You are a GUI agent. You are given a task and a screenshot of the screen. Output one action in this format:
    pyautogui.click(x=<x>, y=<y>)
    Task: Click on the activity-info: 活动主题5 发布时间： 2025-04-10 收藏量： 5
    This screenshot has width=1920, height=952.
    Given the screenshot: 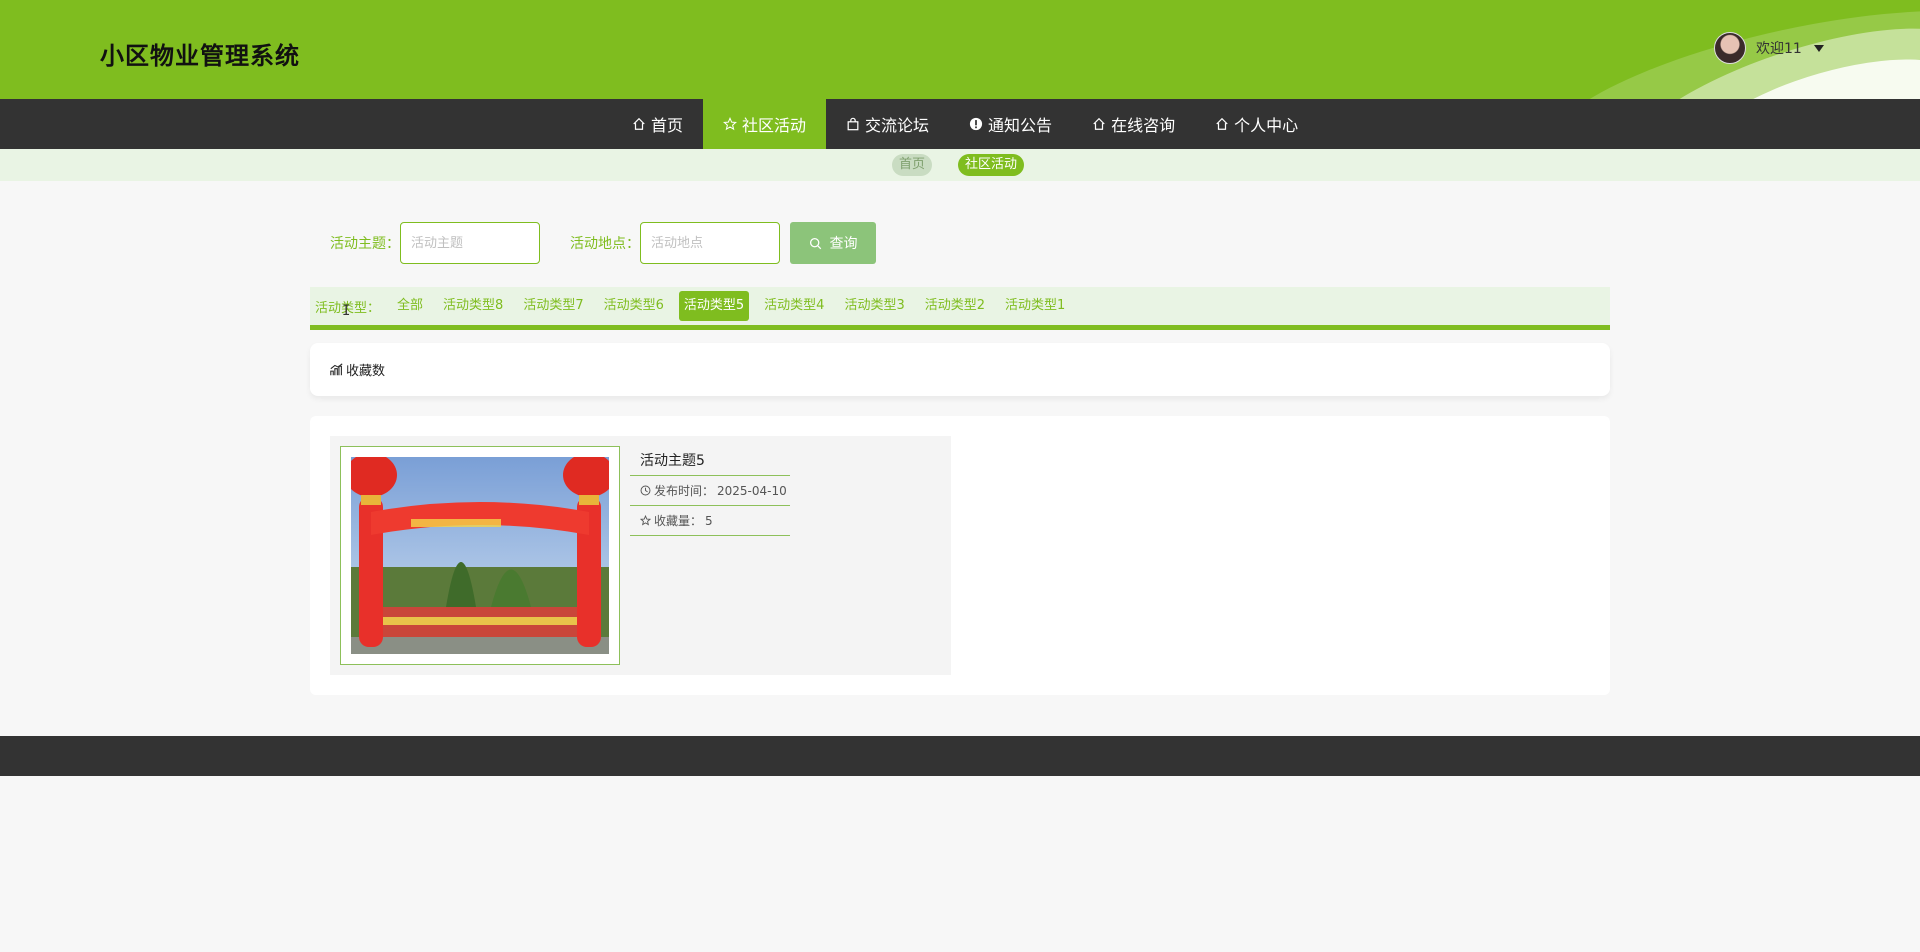 What is the action you would take?
    pyautogui.click(x=710, y=491)
    